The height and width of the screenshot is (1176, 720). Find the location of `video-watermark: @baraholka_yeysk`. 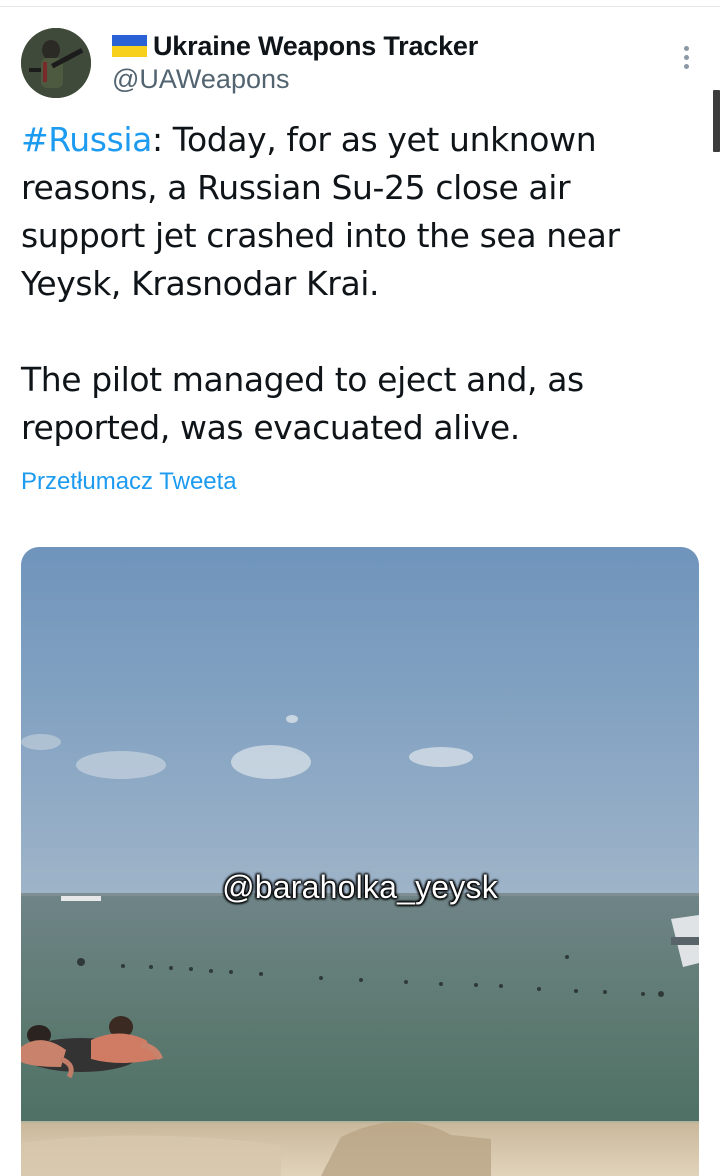

video-watermark: @baraholka_yeysk is located at coordinates (360, 887).